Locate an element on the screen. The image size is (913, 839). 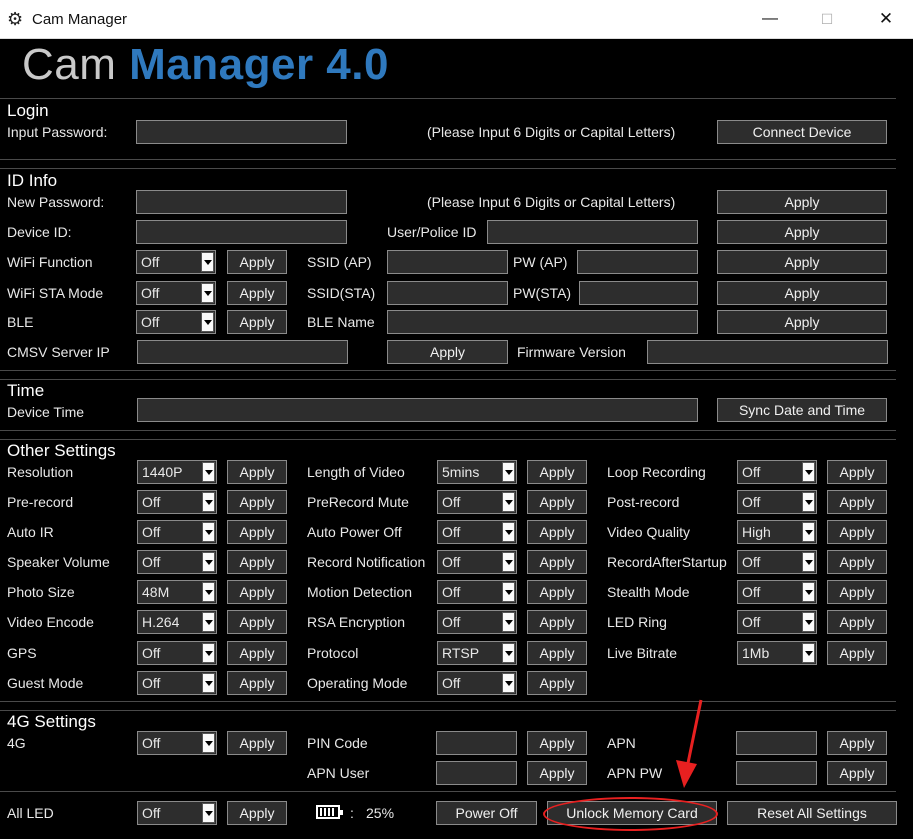
cmsv-apply-button: Apply is located at coordinates (447, 352).